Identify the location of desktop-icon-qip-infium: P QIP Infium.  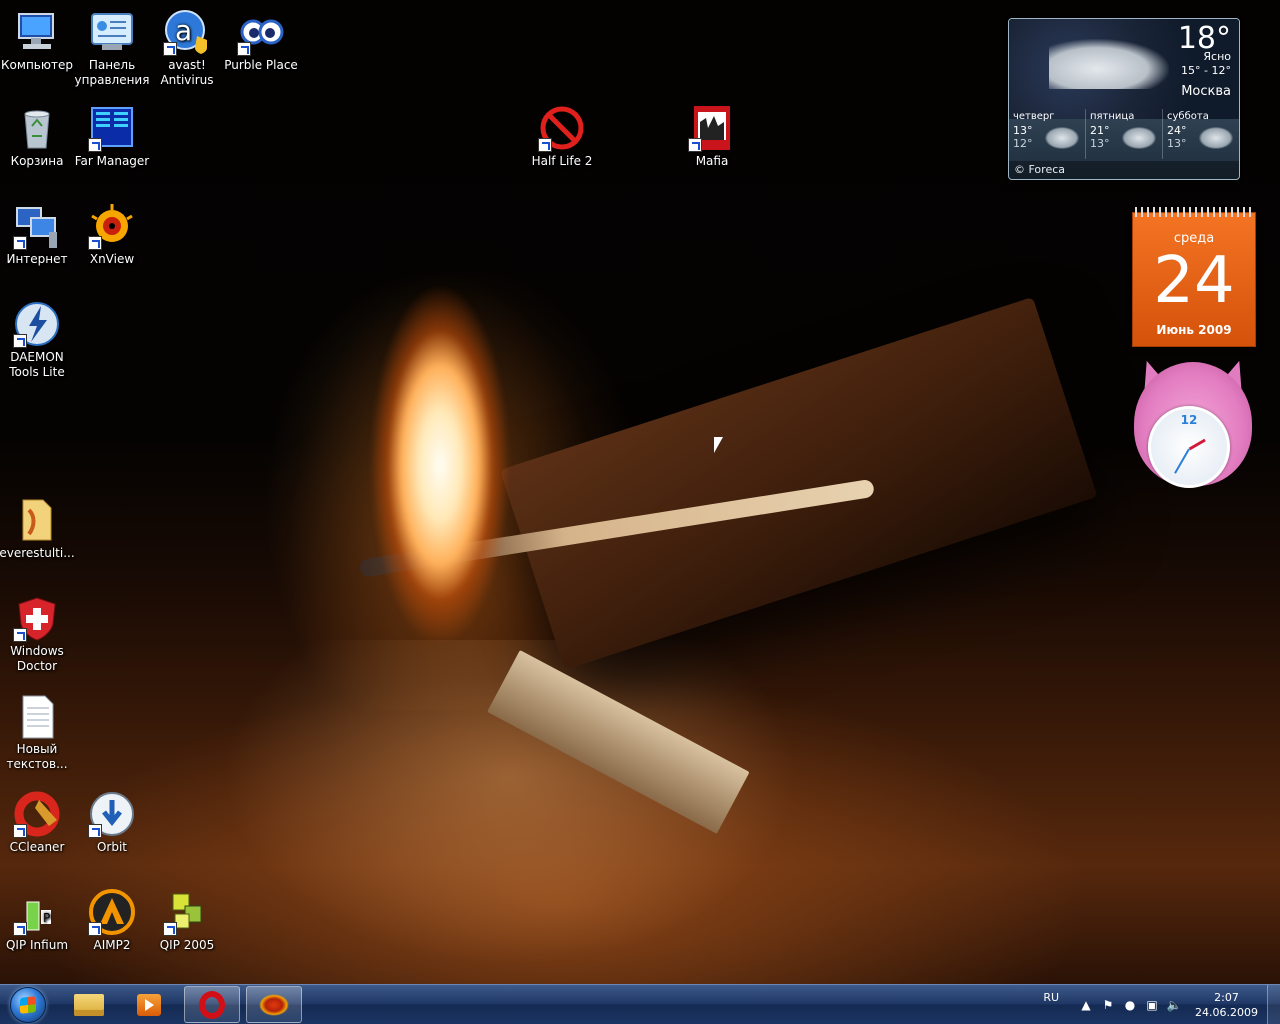
(37, 920).